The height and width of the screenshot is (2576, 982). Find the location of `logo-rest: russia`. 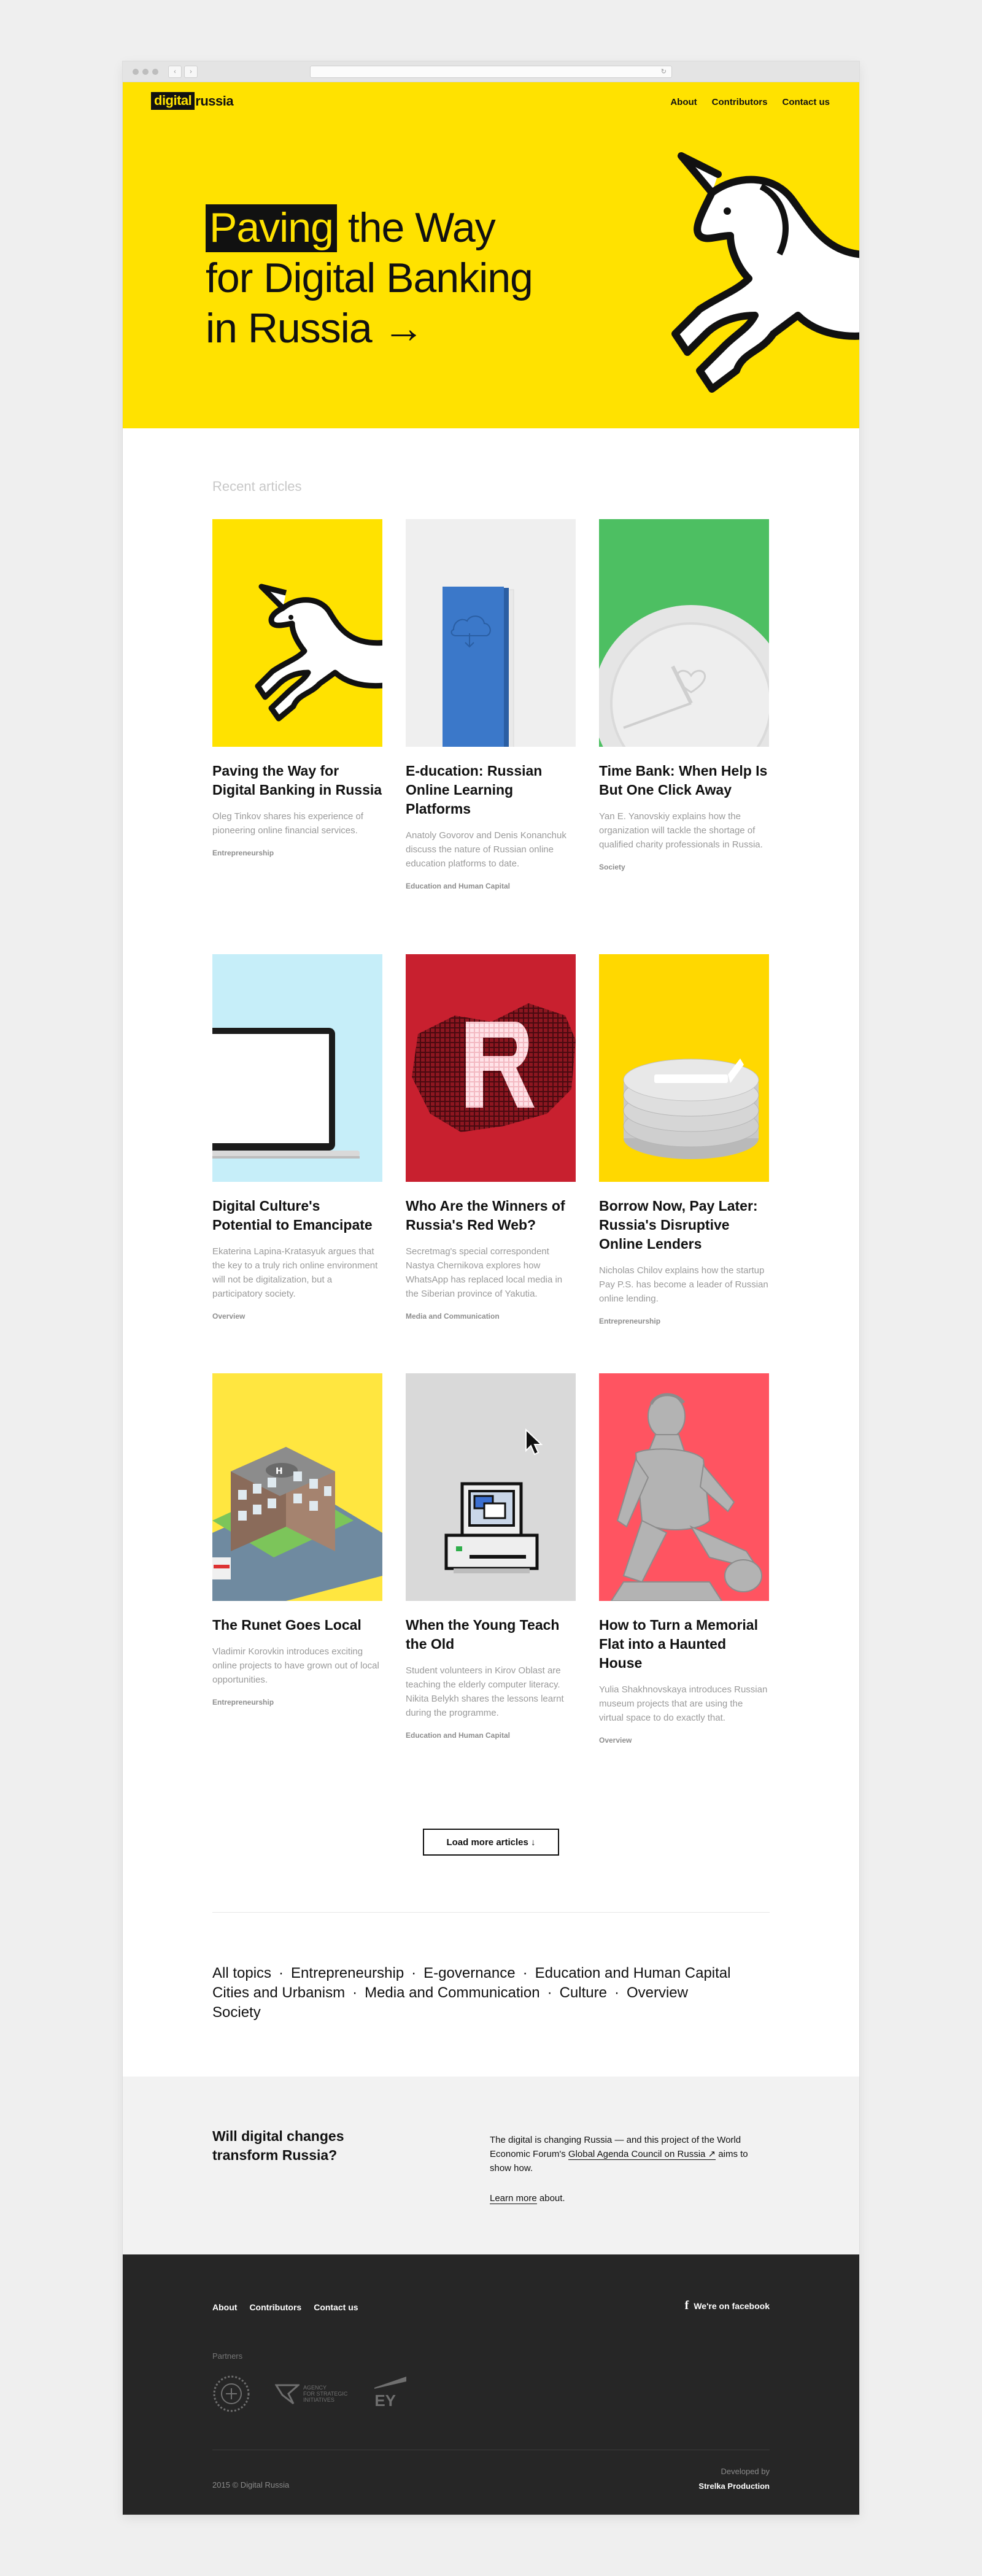

logo-rest: russia is located at coordinates (215, 101).